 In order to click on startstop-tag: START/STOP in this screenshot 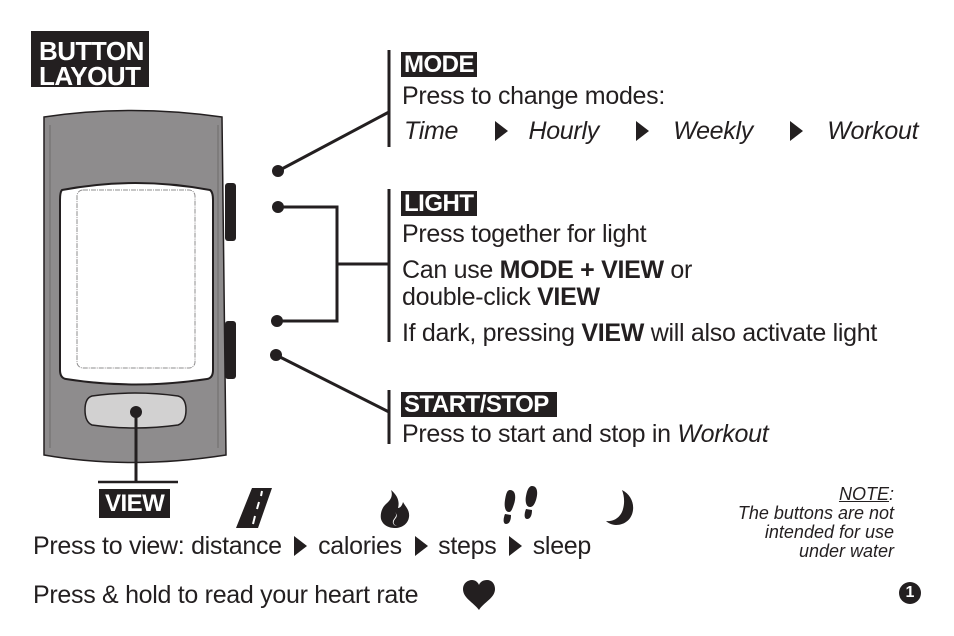, I will do `click(479, 404)`.